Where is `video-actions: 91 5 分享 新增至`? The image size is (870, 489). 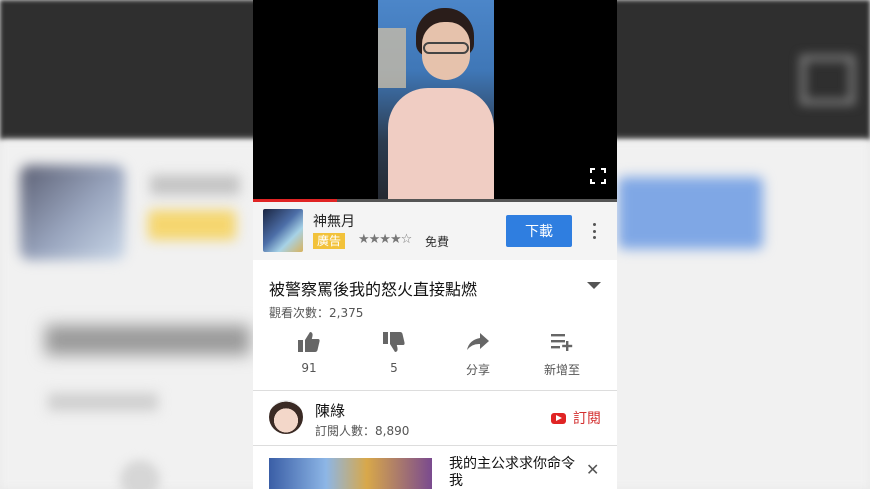
video-actions: 91 5 分享 新增至 is located at coordinates (435, 357).